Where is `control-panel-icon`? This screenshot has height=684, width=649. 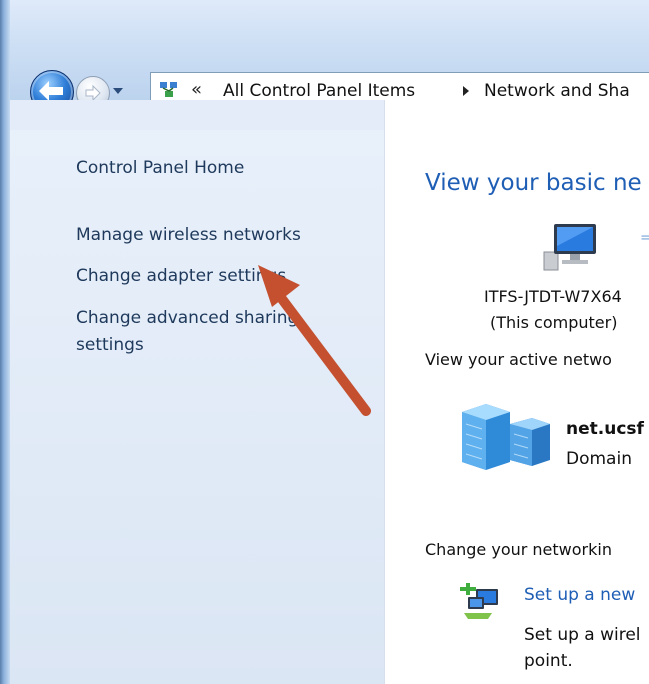 control-panel-icon is located at coordinates (168, 89).